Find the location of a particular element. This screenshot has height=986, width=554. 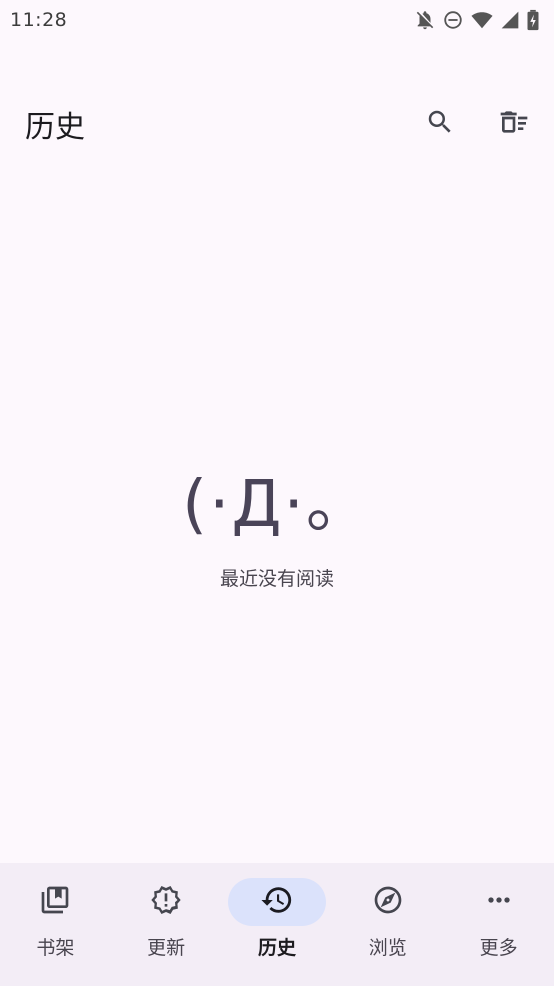

top-actions is located at coordinates (477, 124).